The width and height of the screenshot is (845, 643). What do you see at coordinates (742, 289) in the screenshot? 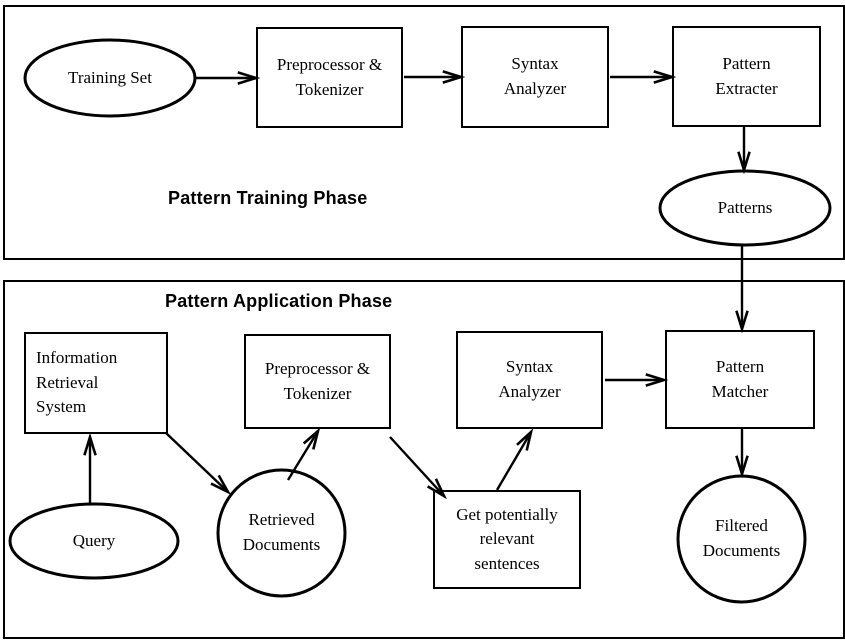
I see `edge-patterns-to-pattern-matcher` at bounding box center [742, 289].